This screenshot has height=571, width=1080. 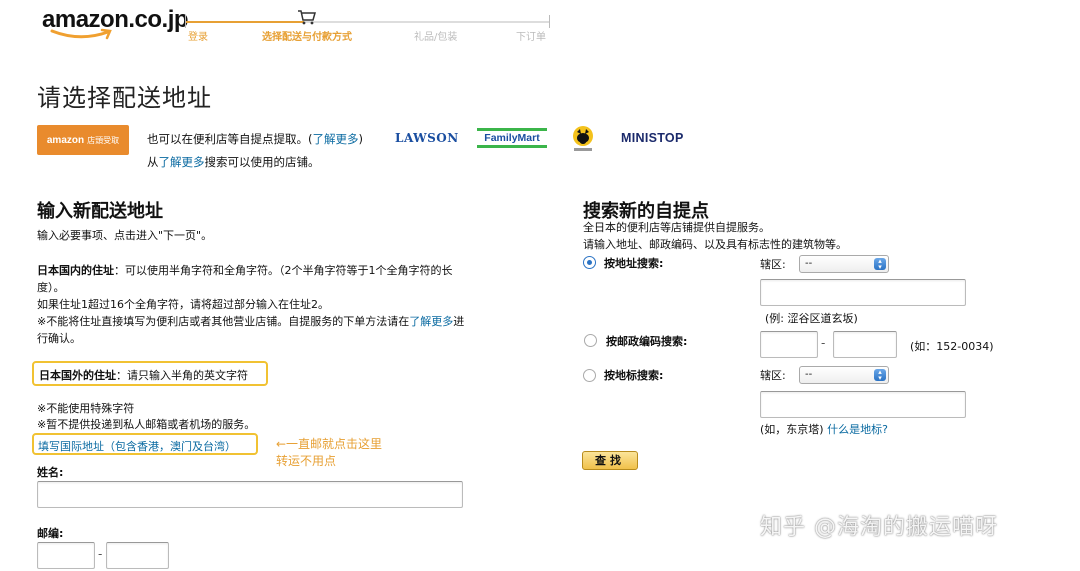 I want to click on note-special-chars: ※不能使用特殊字符, so click(x=86, y=408).